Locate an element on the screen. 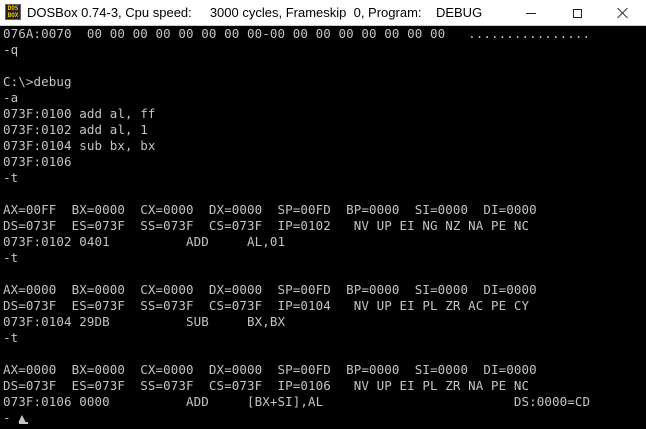  minimize-button is located at coordinates (531, 13).